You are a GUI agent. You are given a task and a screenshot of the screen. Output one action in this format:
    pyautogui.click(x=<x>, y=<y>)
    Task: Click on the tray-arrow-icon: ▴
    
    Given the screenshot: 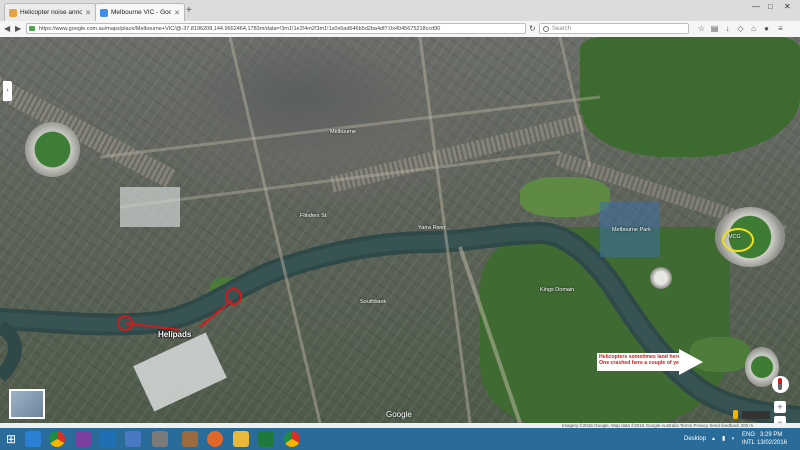 What is the action you would take?
    pyautogui.click(x=713, y=439)
    